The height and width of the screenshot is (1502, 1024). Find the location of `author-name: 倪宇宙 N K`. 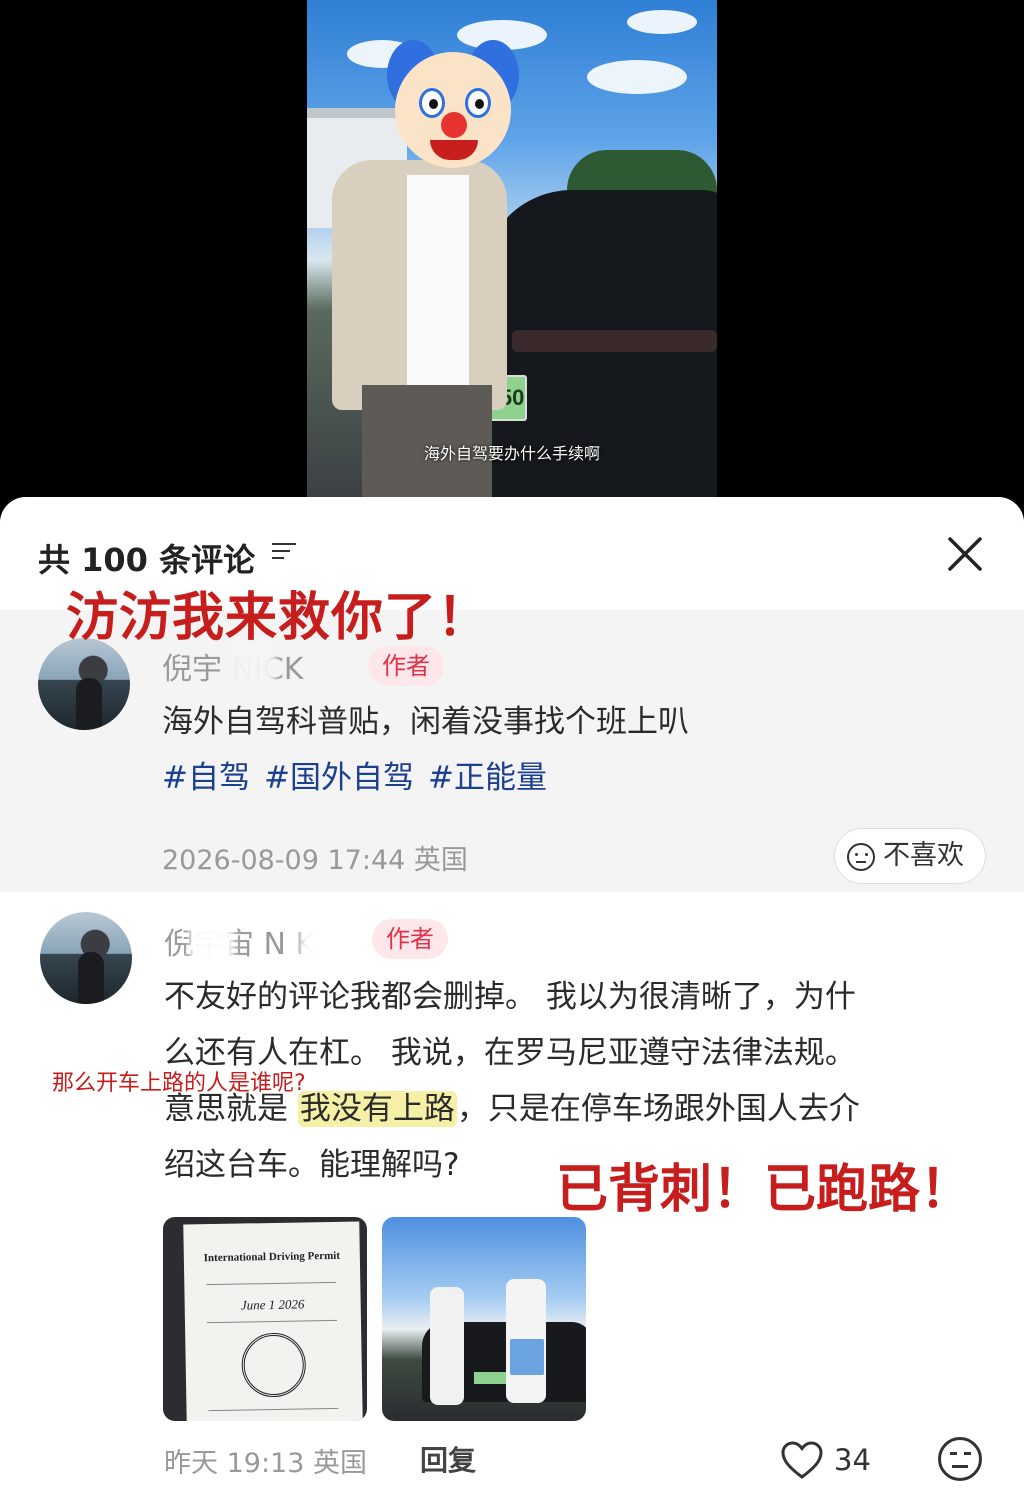

author-name: 倪宇宙 N K is located at coordinates (239, 941).